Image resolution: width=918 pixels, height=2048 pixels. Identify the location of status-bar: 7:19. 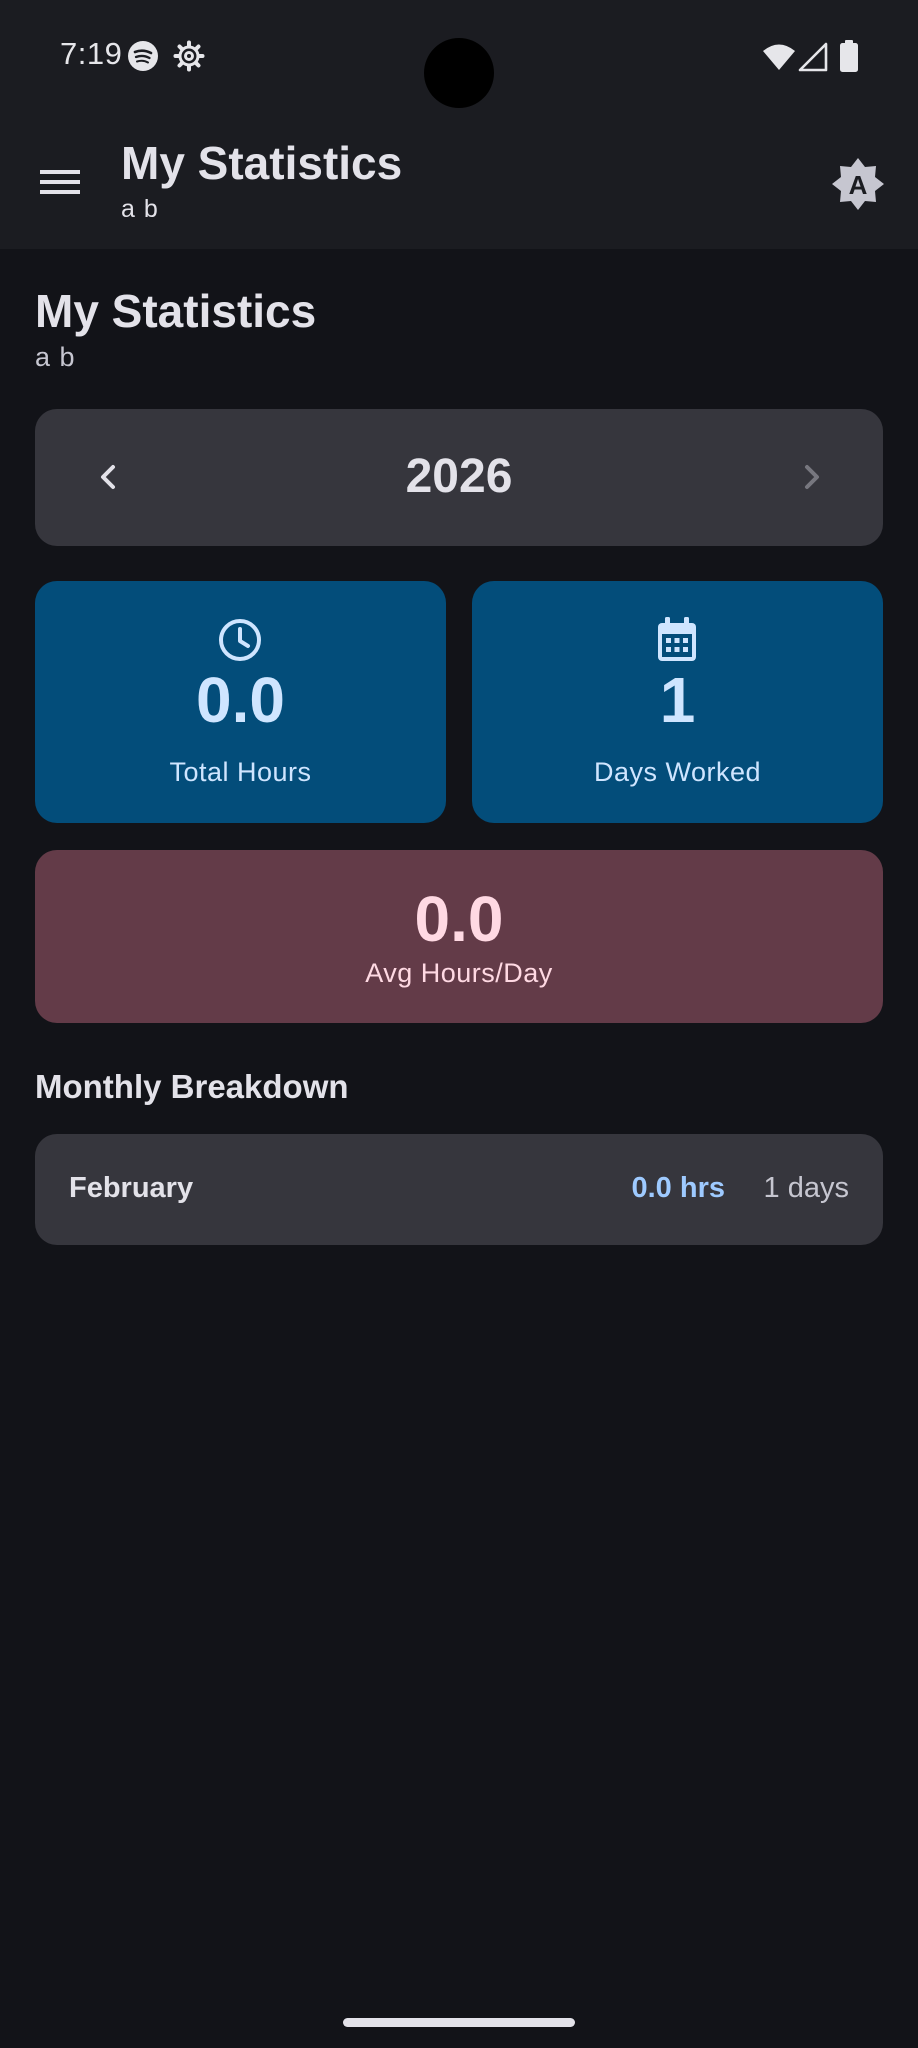
(459, 56).